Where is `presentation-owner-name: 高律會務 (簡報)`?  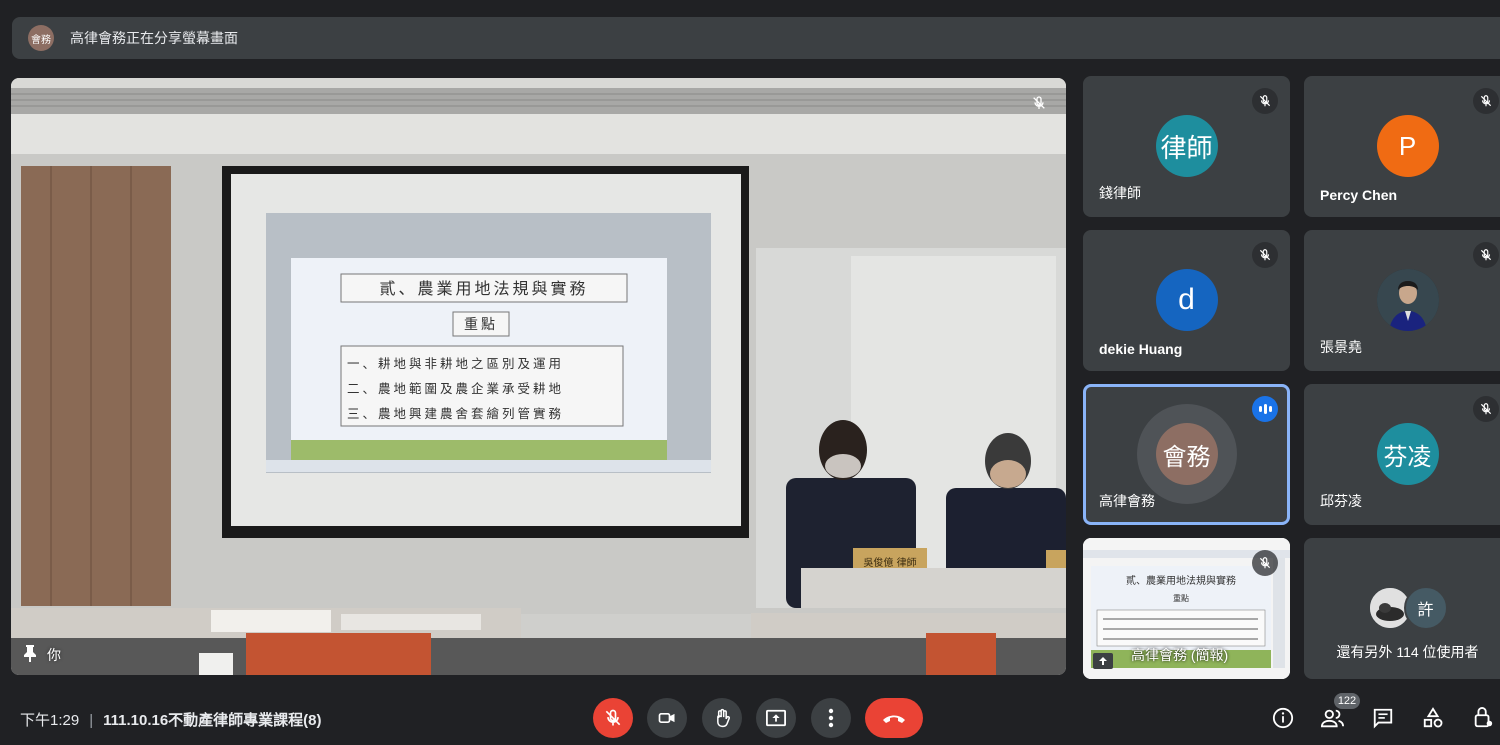 presentation-owner-name: 高律會務 (簡報) is located at coordinates (1180, 655).